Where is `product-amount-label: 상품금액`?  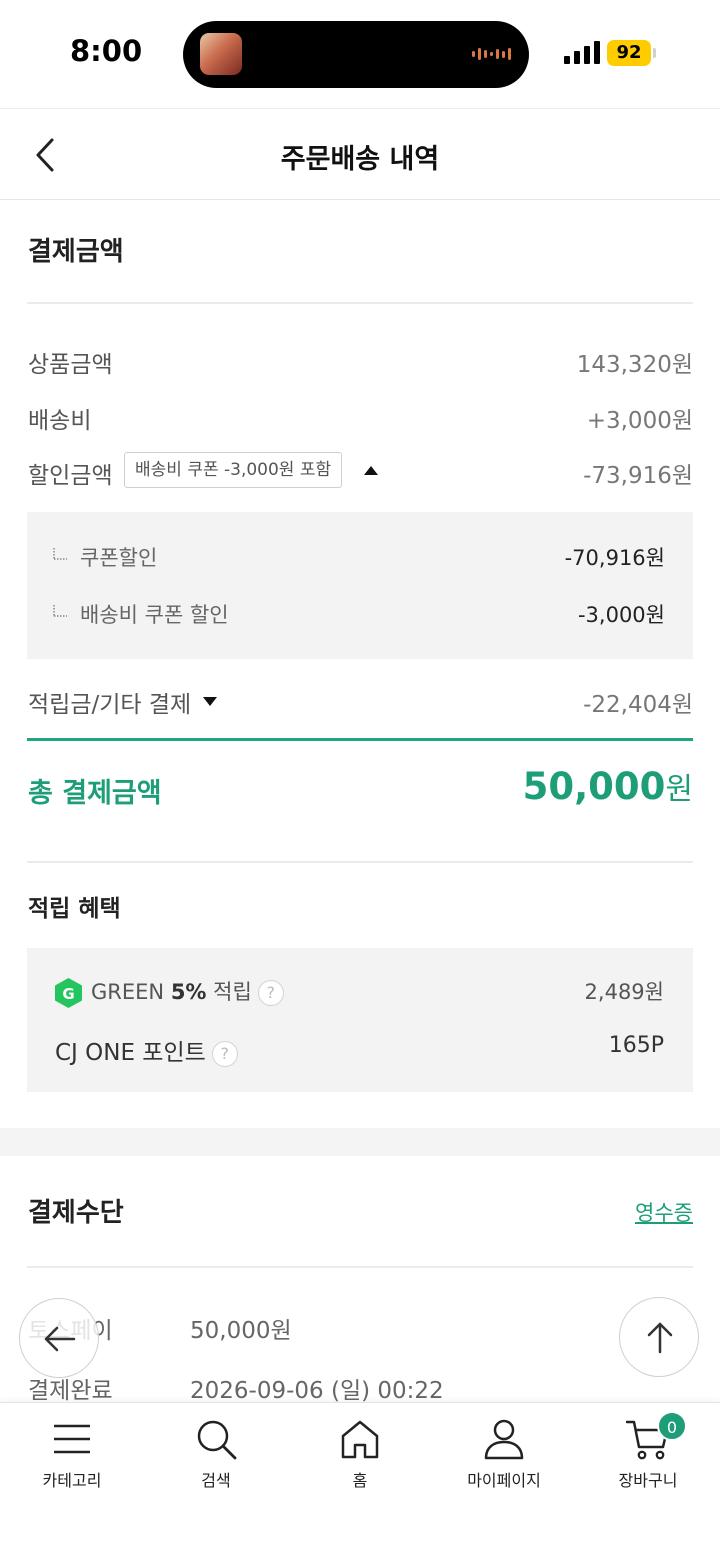 product-amount-label: 상품금액 is located at coordinates (70, 365).